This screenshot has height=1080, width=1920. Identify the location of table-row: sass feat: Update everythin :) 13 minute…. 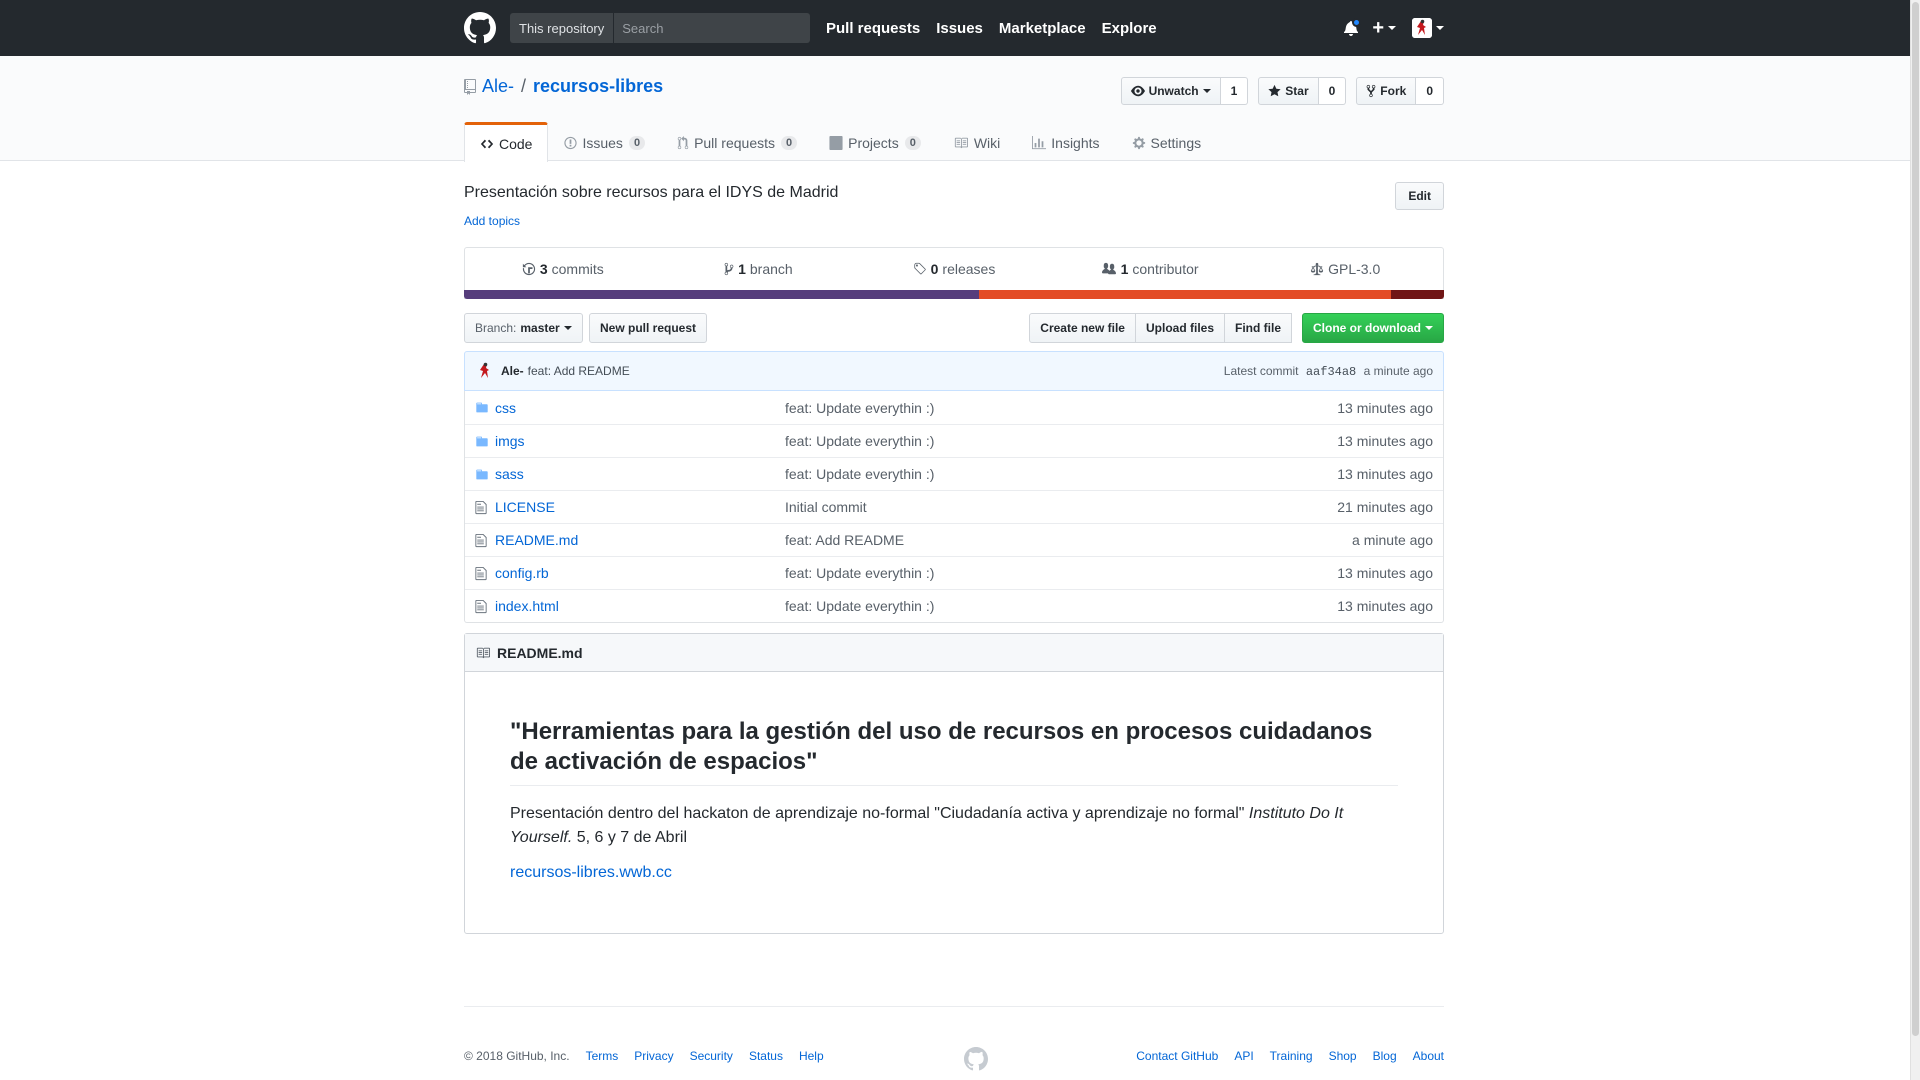
(954, 473).